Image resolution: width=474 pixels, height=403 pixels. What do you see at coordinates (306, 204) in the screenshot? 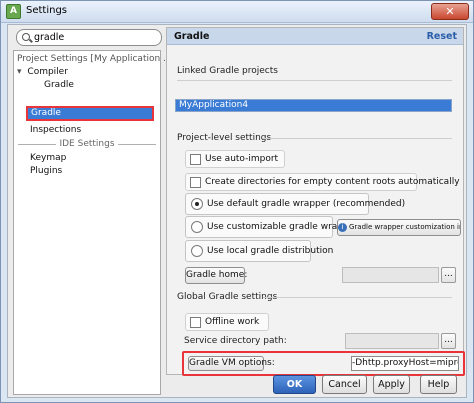
I see `default-wrapper-label: Use default gradle wrapper (recommended)` at bounding box center [306, 204].